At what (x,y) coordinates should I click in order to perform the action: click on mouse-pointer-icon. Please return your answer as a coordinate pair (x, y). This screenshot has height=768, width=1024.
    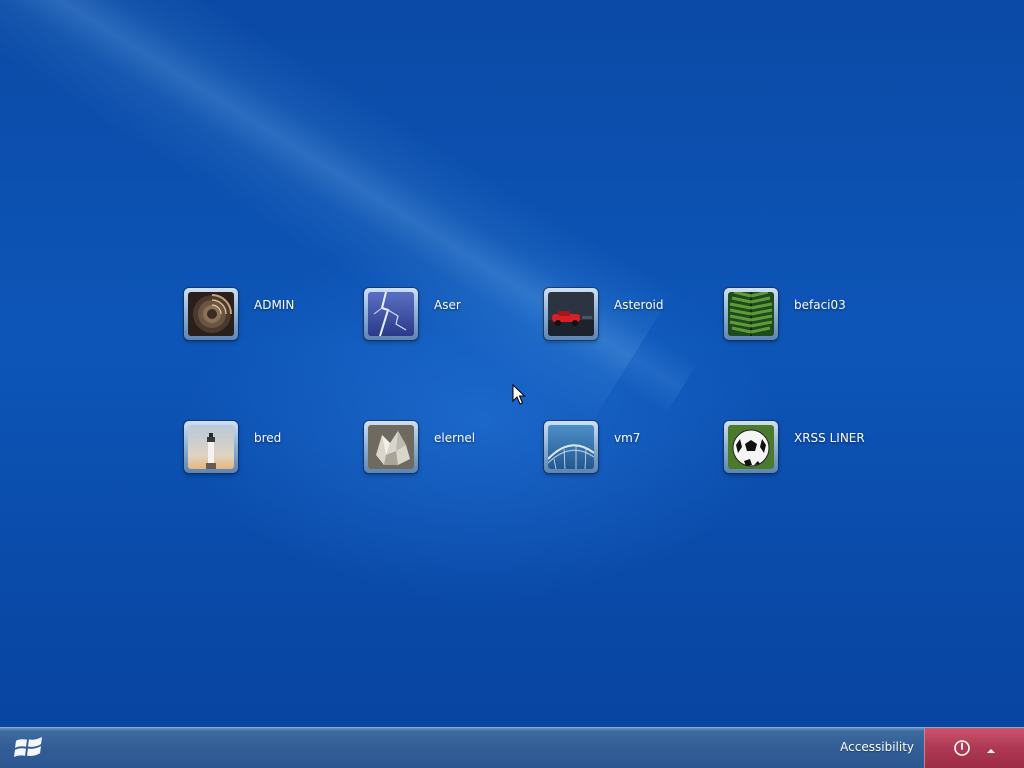
    Looking at the image, I should click on (519, 394).